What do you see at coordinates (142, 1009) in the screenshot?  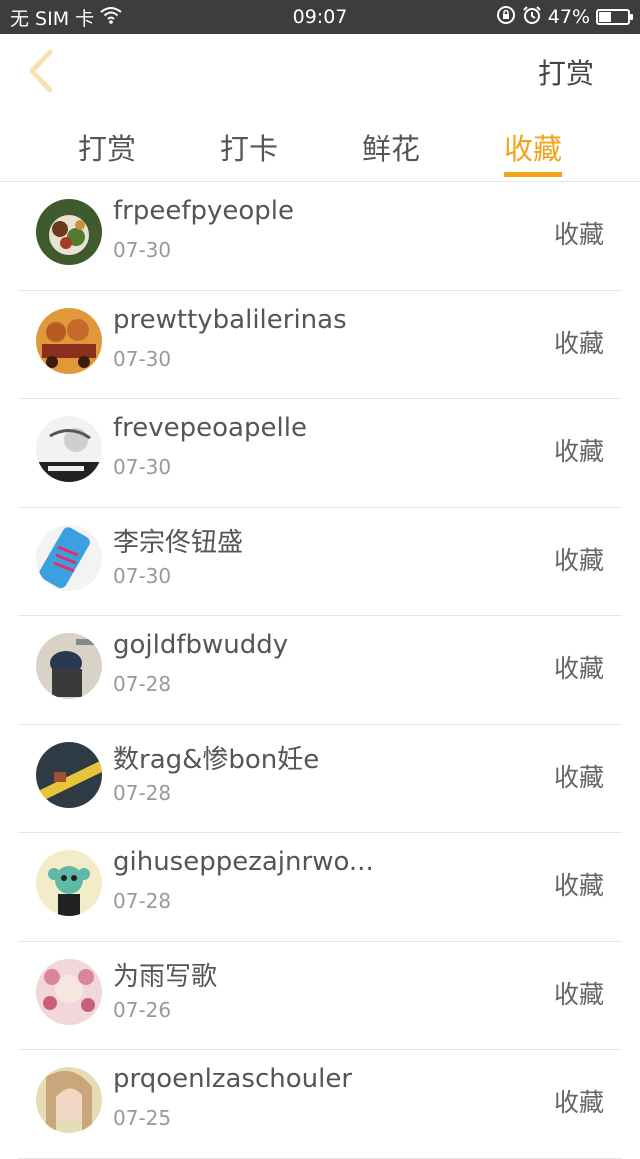 I see `item-date: 07-26` at bounding box center [142, 1009].